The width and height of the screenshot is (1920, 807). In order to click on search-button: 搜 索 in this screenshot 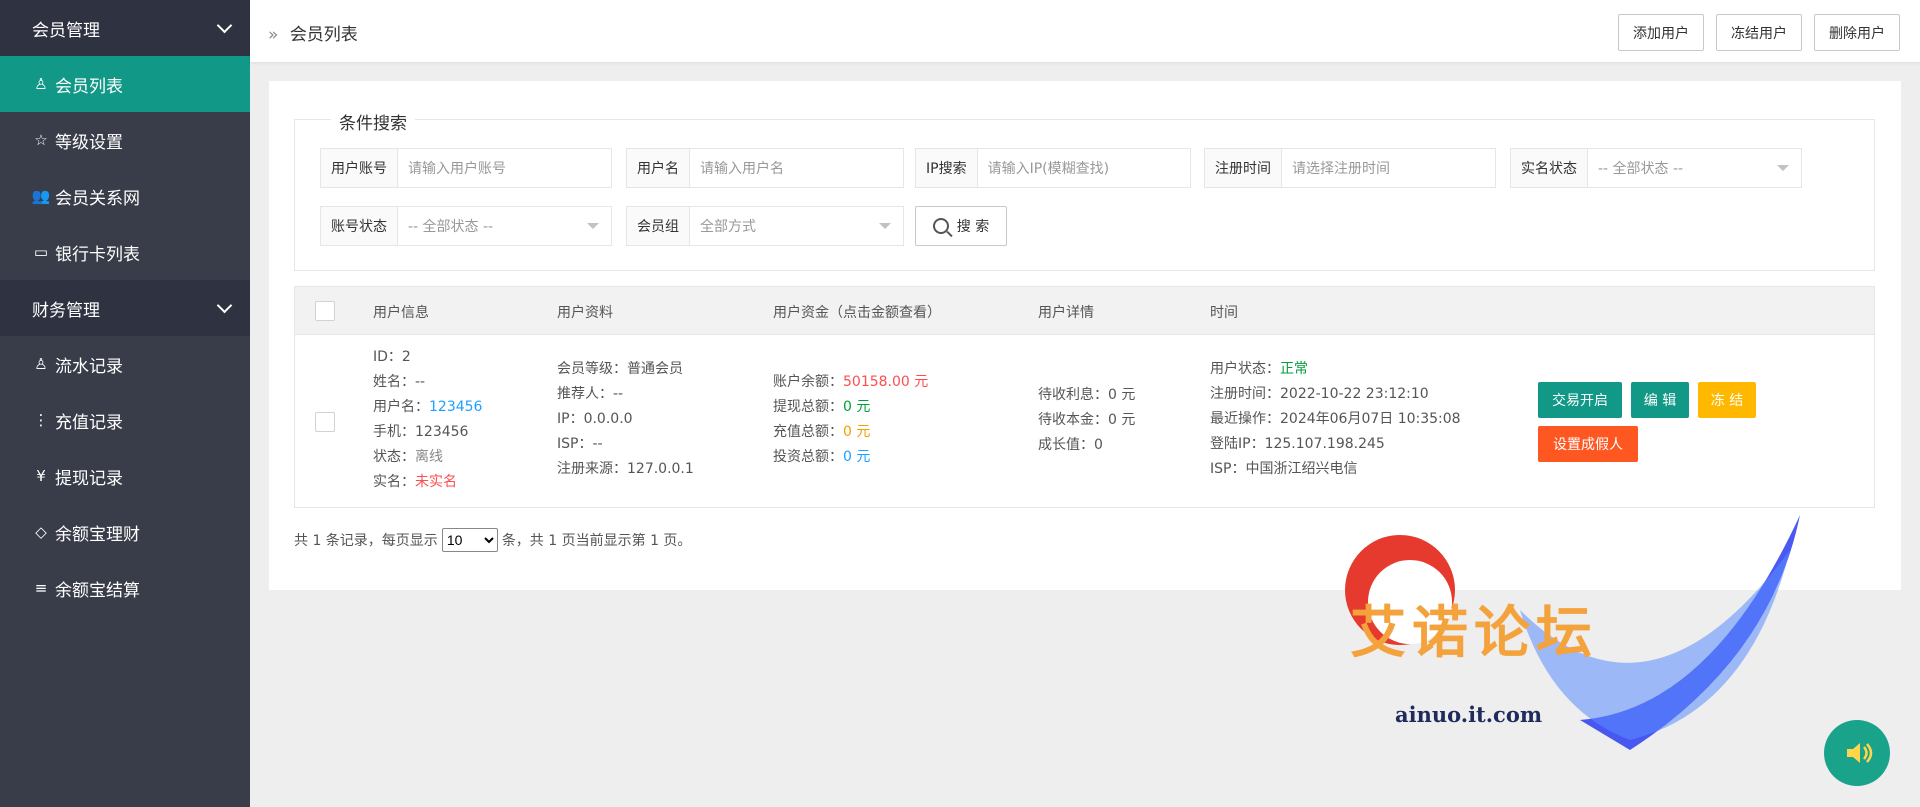, I will do `click(961, 226)`.